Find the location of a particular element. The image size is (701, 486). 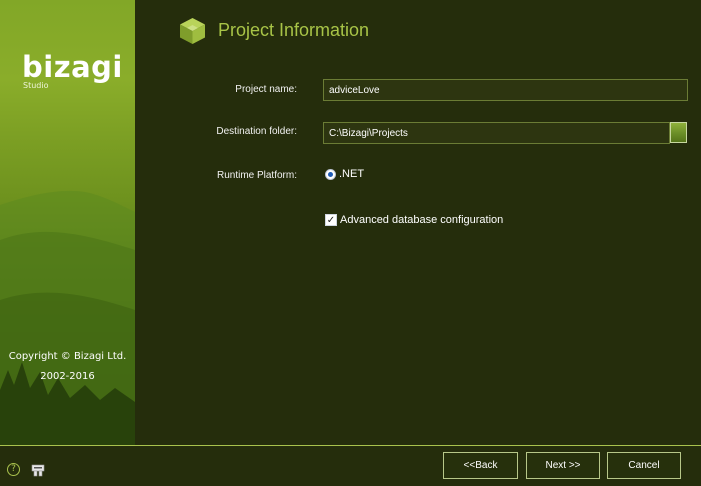

logo-subtitle: Studio is located at coordinates (36, 85).